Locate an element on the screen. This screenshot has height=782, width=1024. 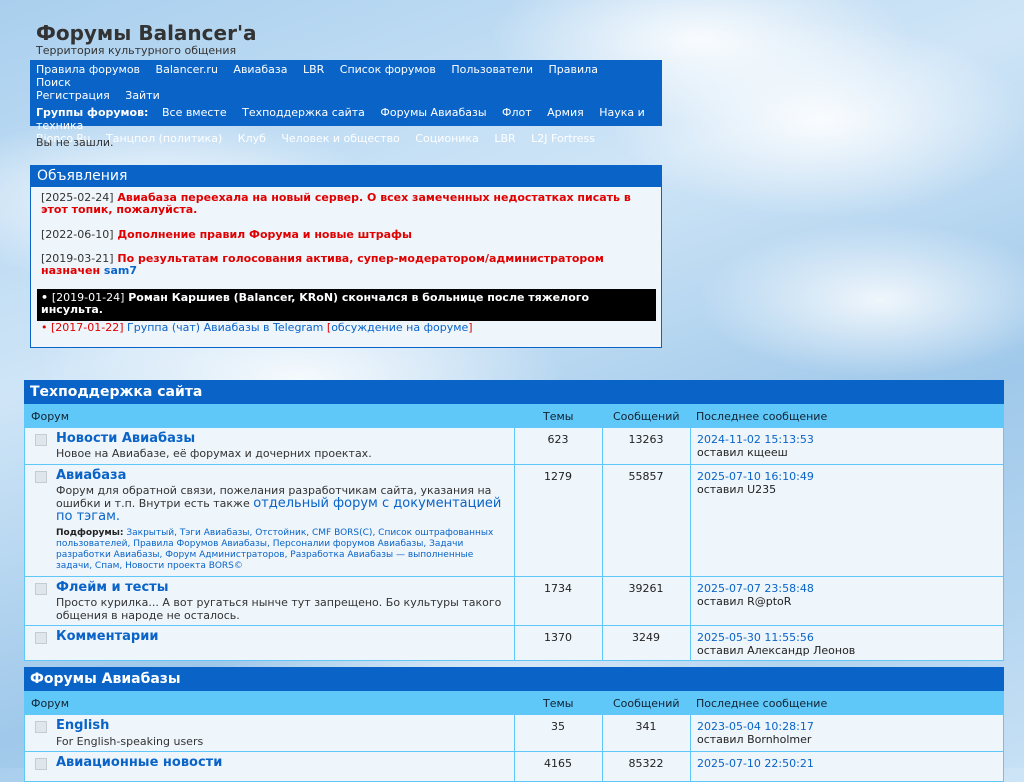
last-post-link: 2024-11-02 15:13:53 is located at coordinates (755, 439).